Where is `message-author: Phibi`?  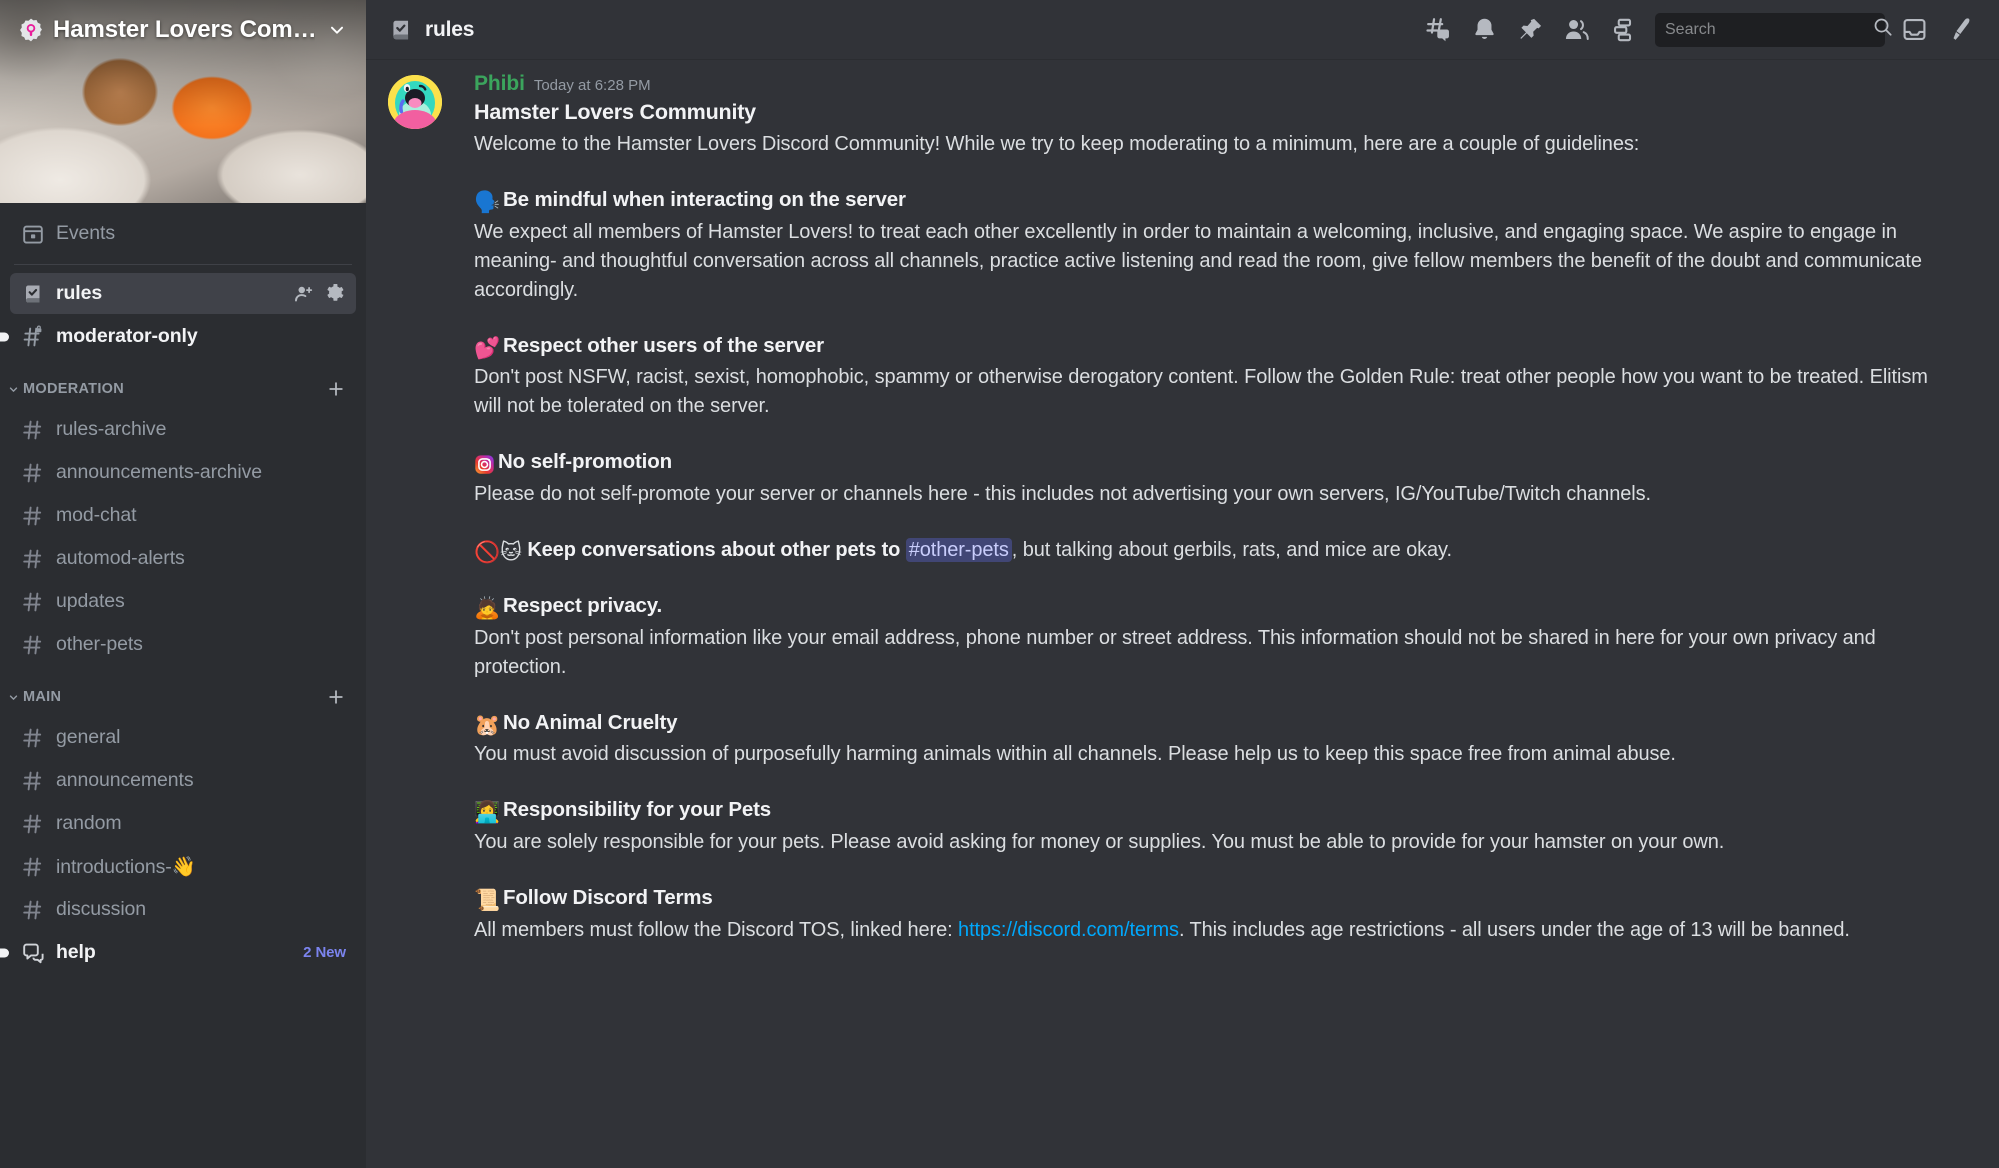
message-author: Phibi is located at coordinates (499, 84).